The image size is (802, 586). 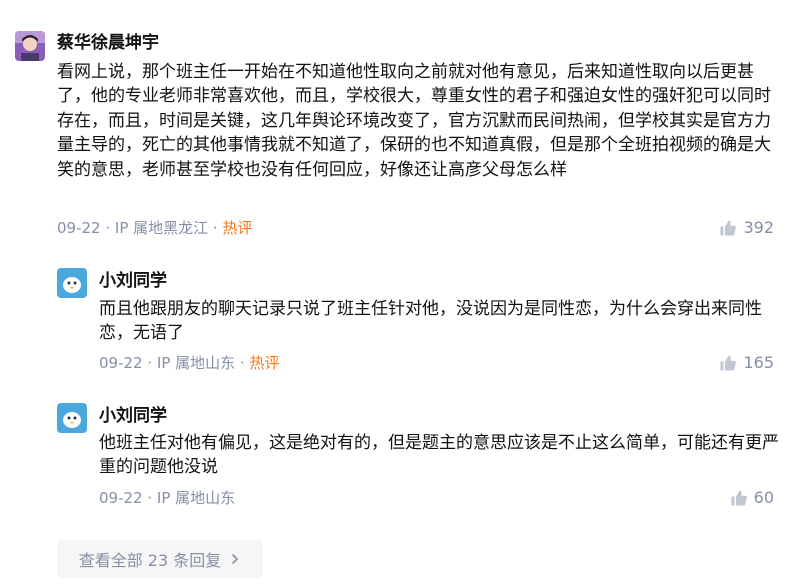 I want to click on like-count: 60, so click(x=763, y=497).